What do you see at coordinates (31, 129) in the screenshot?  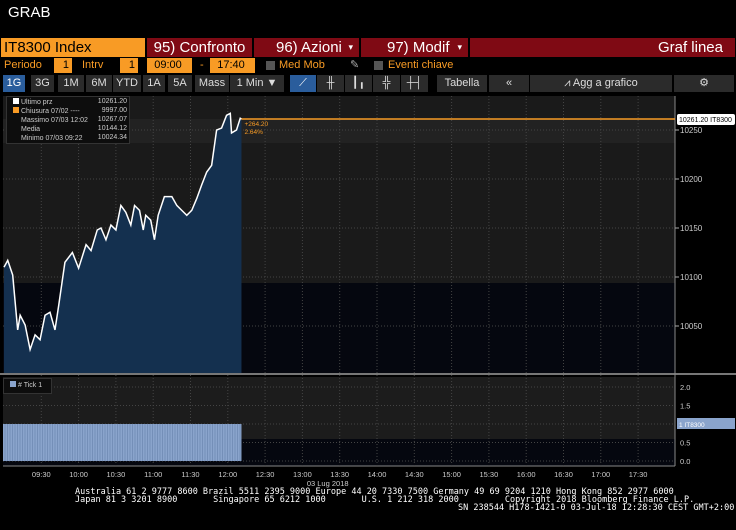 I see `legend-label: Media` at bounding box center [31, 129].